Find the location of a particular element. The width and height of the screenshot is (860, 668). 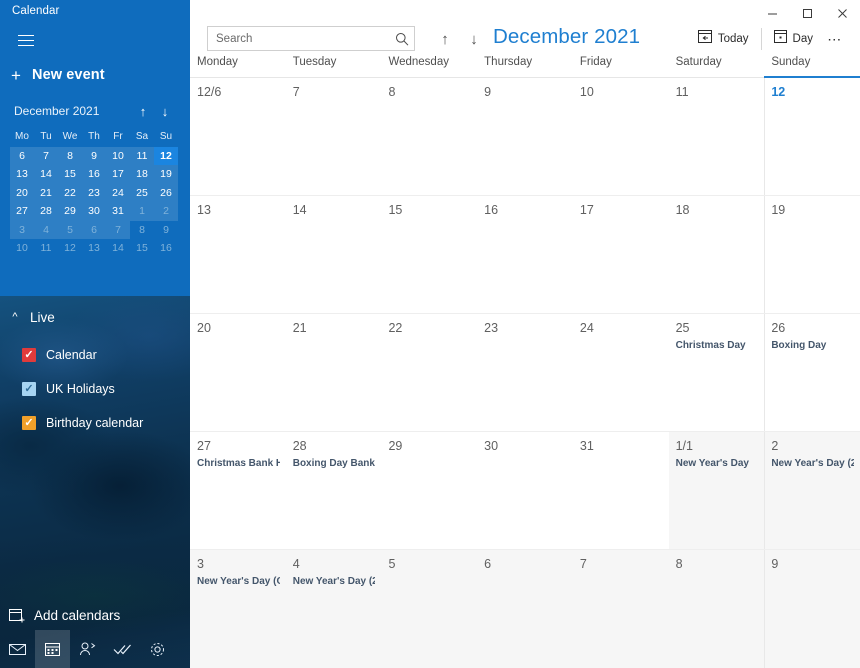

people-icon is located at coordinates (87, 649).